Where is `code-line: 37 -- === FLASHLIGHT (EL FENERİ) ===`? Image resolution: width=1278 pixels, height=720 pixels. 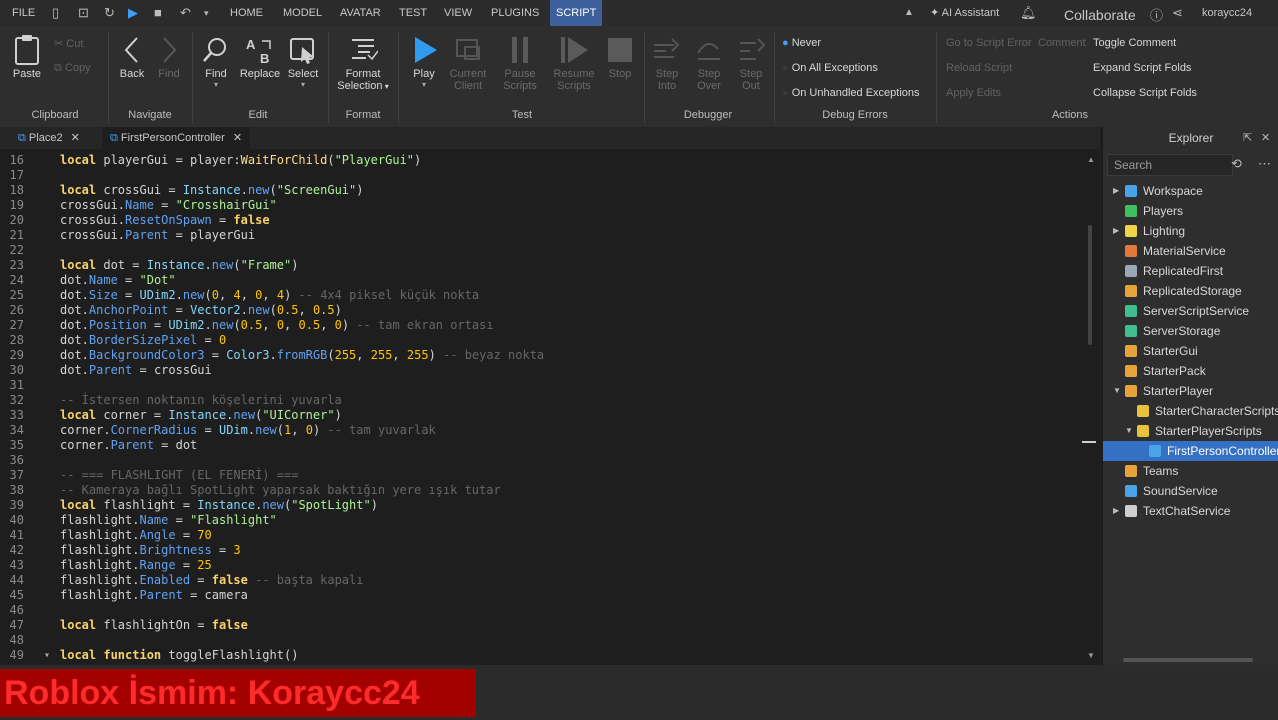 code-line: 37 -- === FLASHLIGHT (EL FENERİ) === is located at coordinates (540, 475).